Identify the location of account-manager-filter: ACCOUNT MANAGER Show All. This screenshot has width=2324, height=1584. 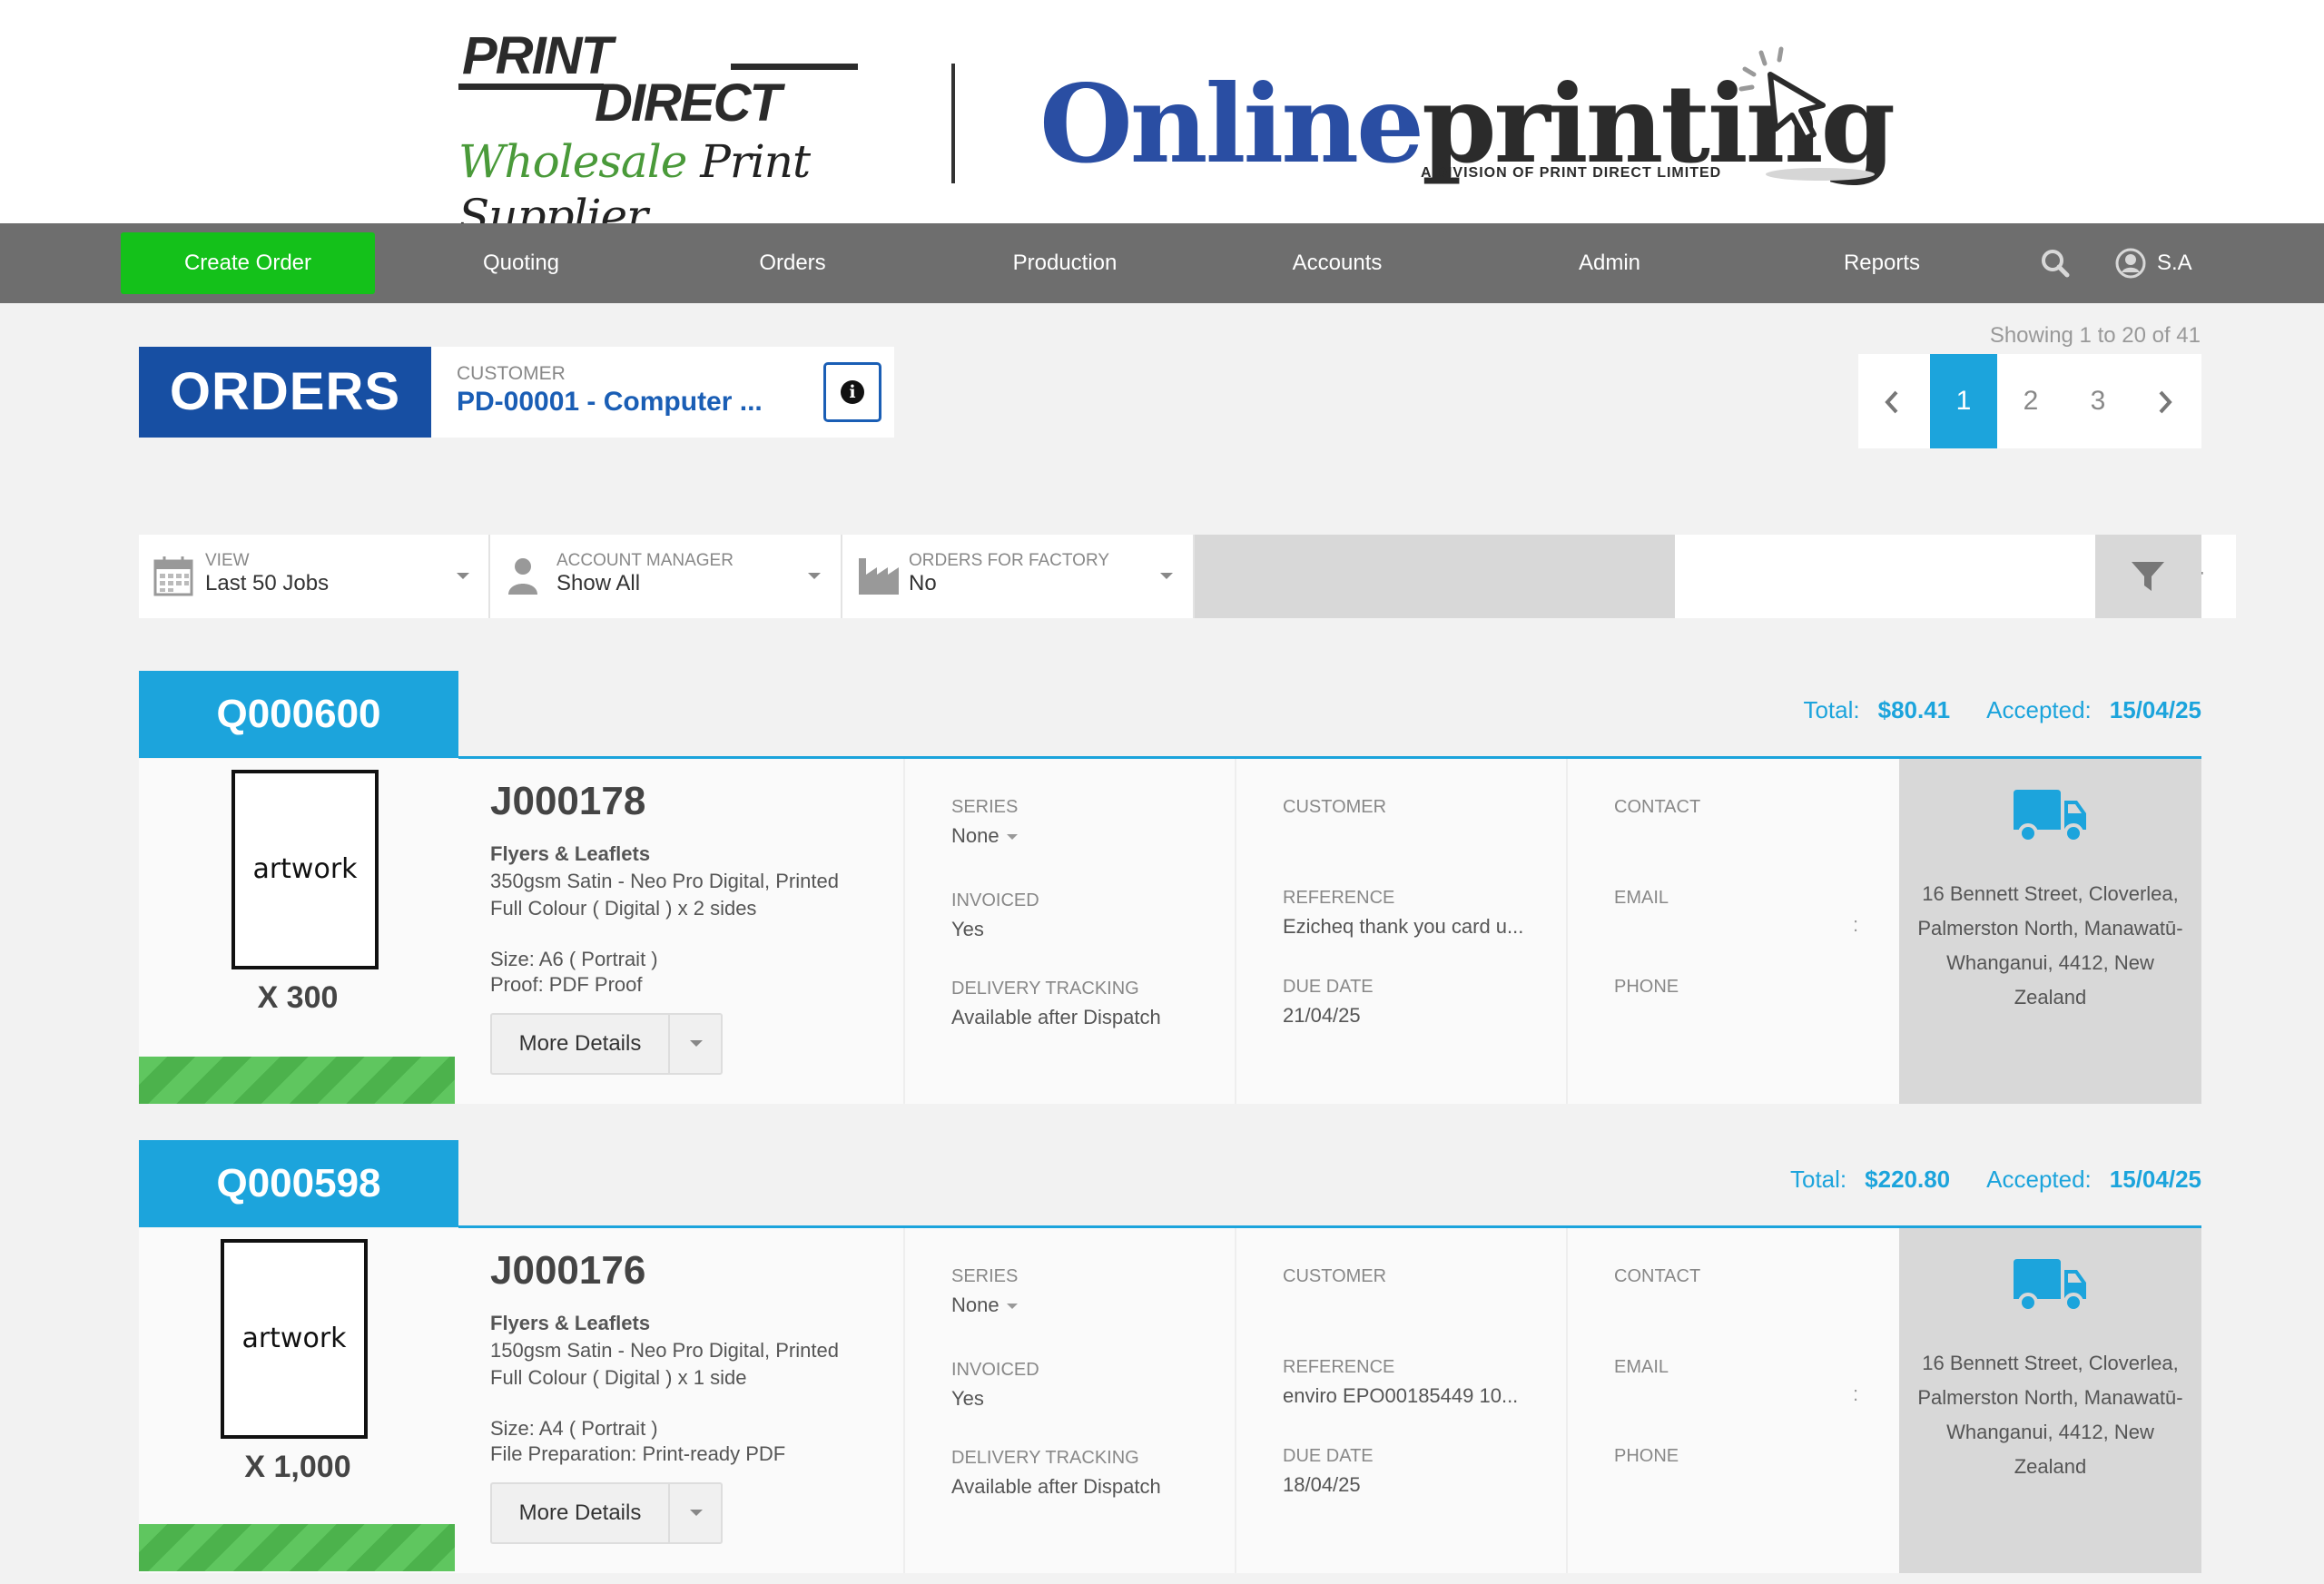
(666, 576).